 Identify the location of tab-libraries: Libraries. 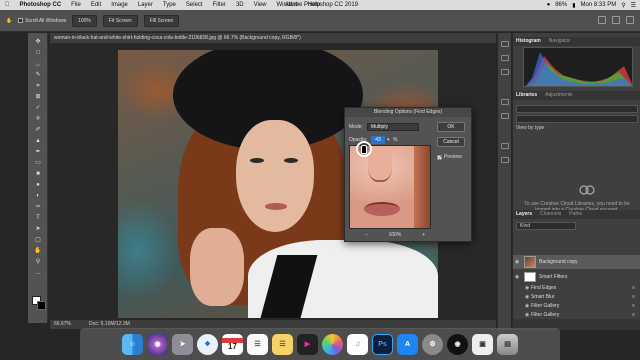
(526, 95).